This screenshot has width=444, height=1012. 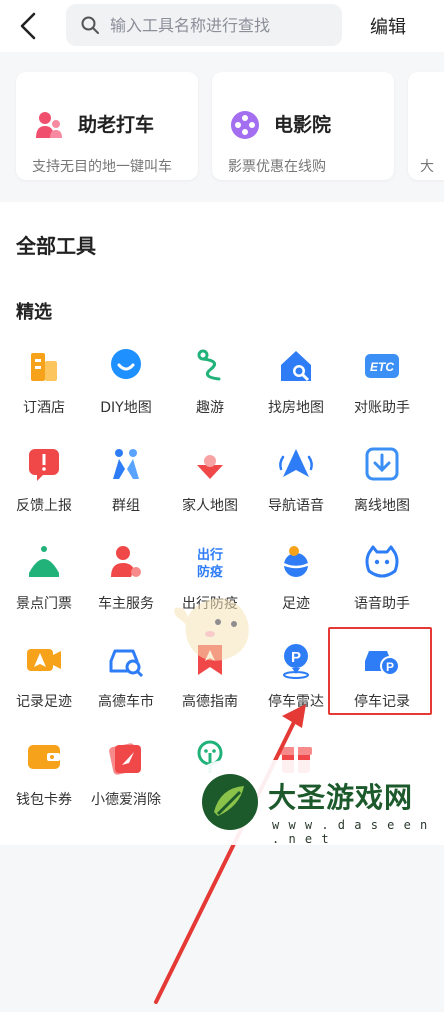 I want to click on tool-car-market: 高德车市, so click(x=126, y=686).